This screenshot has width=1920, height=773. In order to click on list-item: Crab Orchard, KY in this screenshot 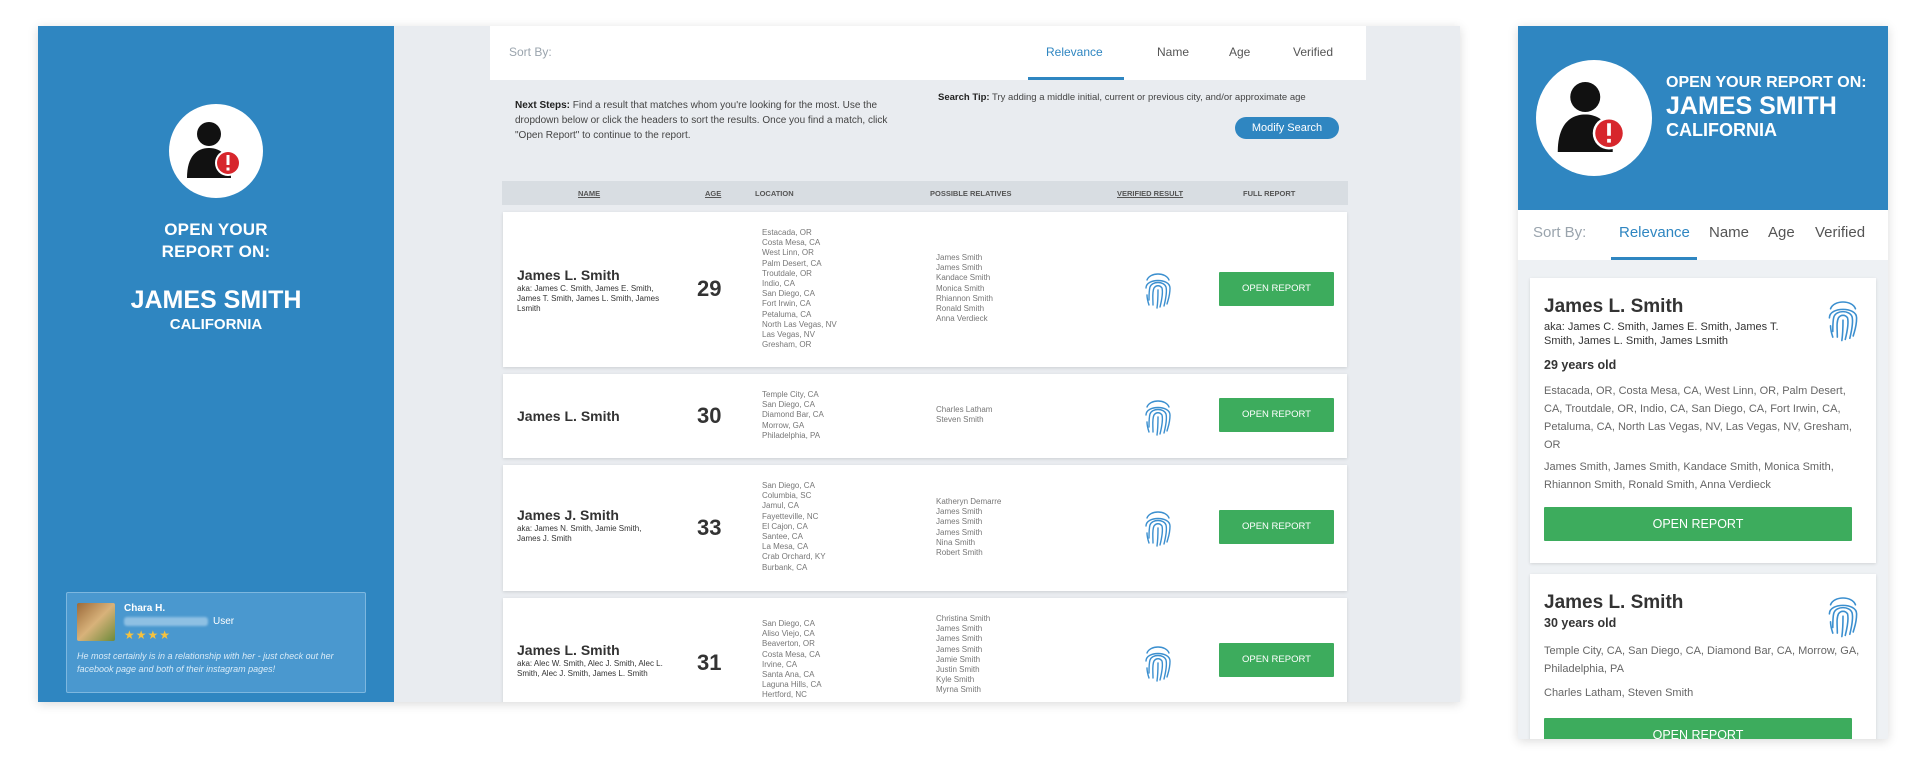, I will do `click(794, 557)`.